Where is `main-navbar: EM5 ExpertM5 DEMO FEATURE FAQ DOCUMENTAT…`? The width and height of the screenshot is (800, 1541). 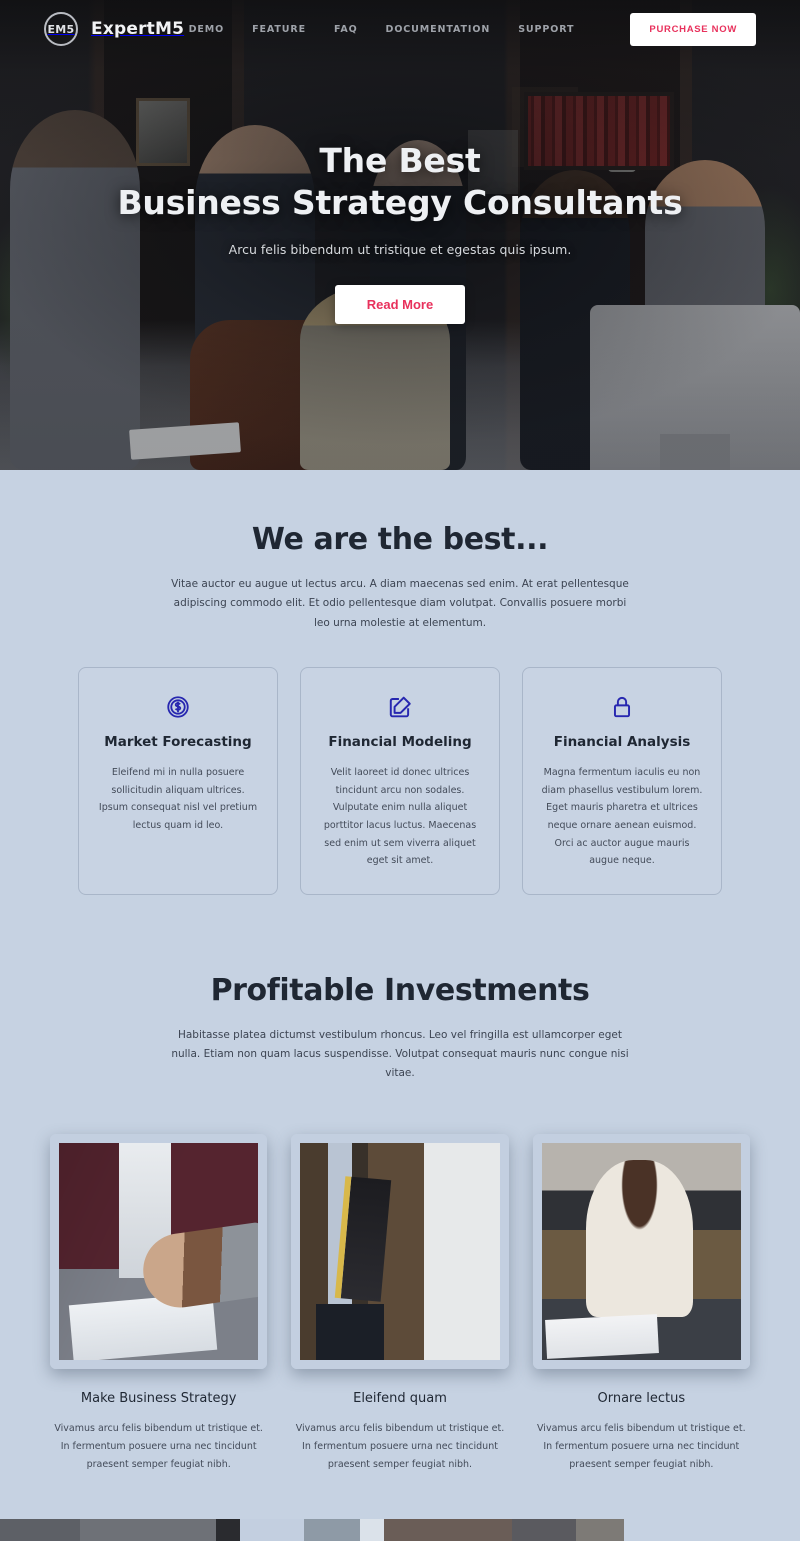 main-navbar: EM5 ExpertM5 DEMO FEATURE FAQ DOCUMENTAT… is located at coordinates (400, 29).